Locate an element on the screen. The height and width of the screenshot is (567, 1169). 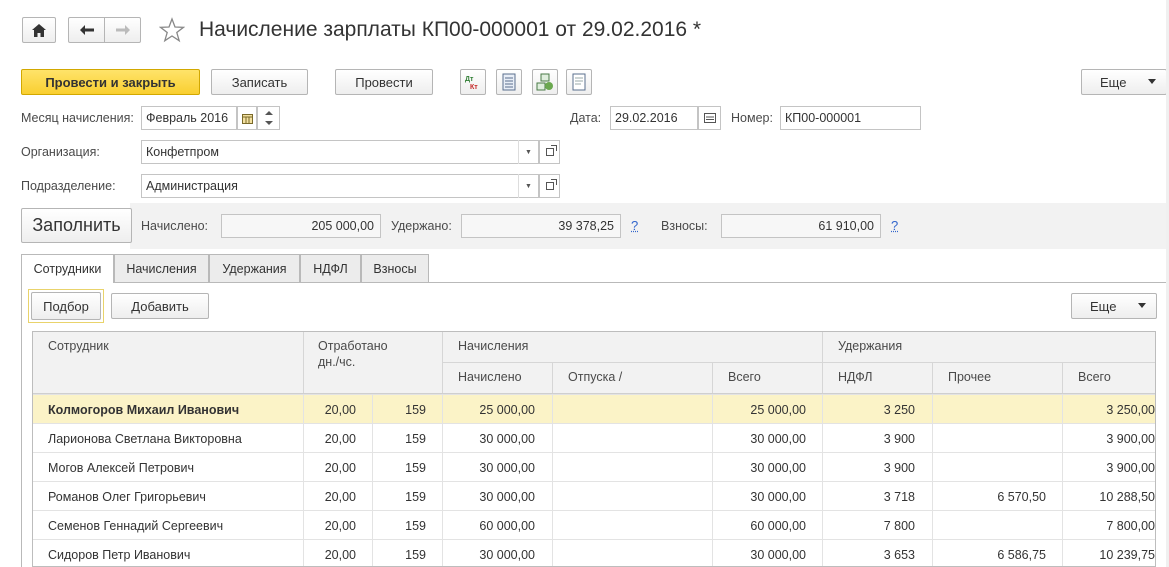
col-accruals-total: Всего is located at coordinates (737, 377).